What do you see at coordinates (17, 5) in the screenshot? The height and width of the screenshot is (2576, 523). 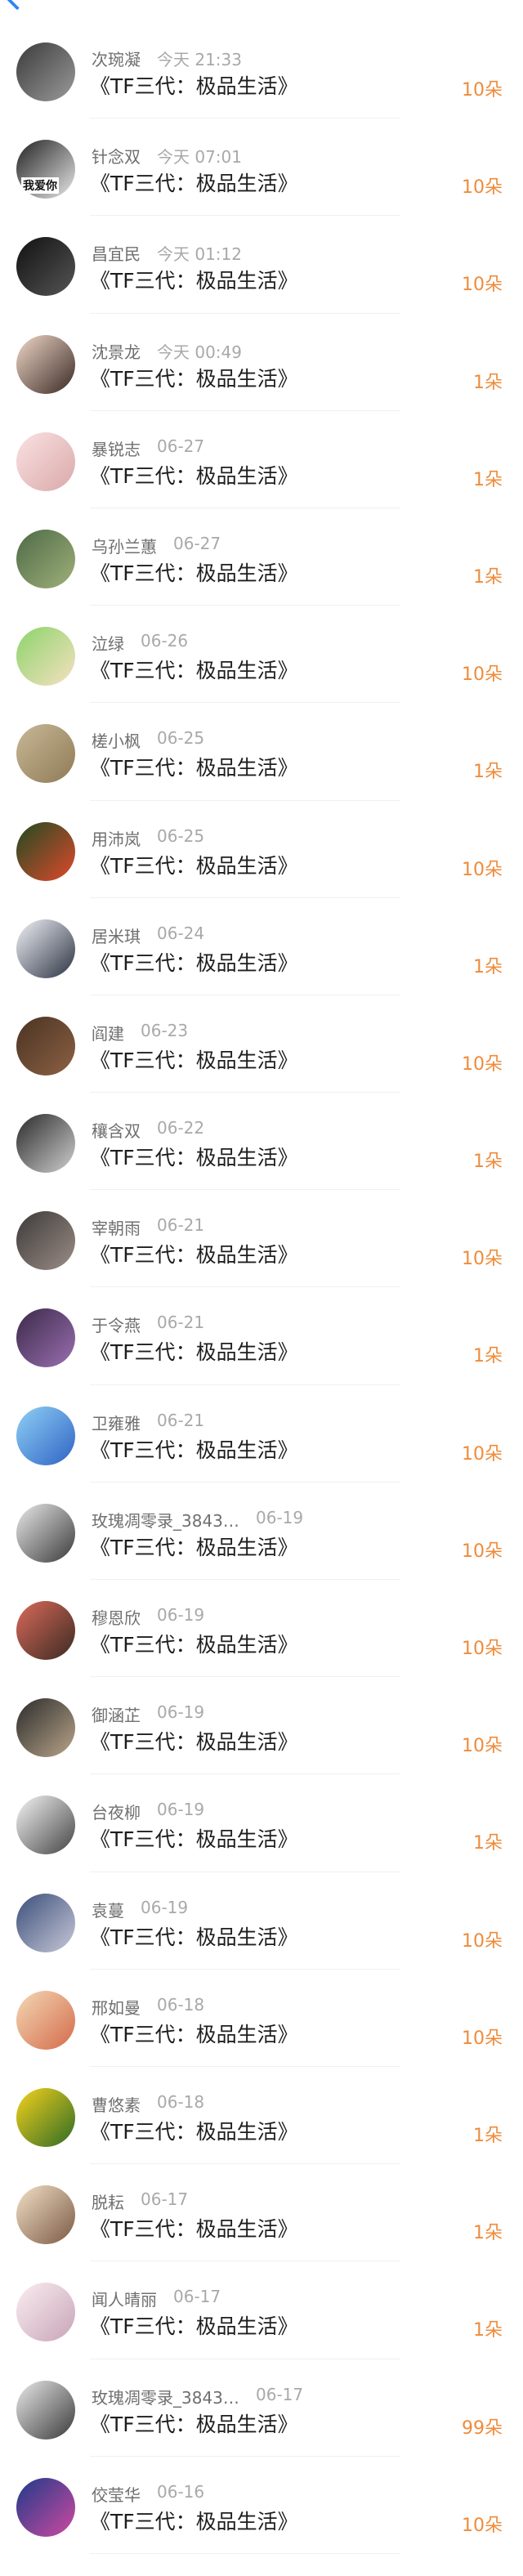 I see `back-arrow-icon` at bounding box center [17, 5].